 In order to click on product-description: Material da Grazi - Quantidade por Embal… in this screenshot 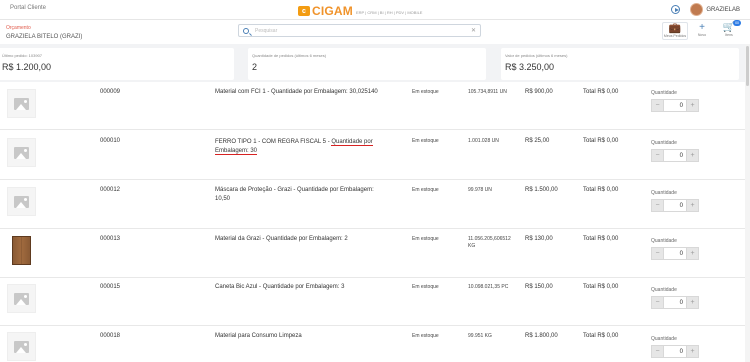, I will do `click(300, 239)`.